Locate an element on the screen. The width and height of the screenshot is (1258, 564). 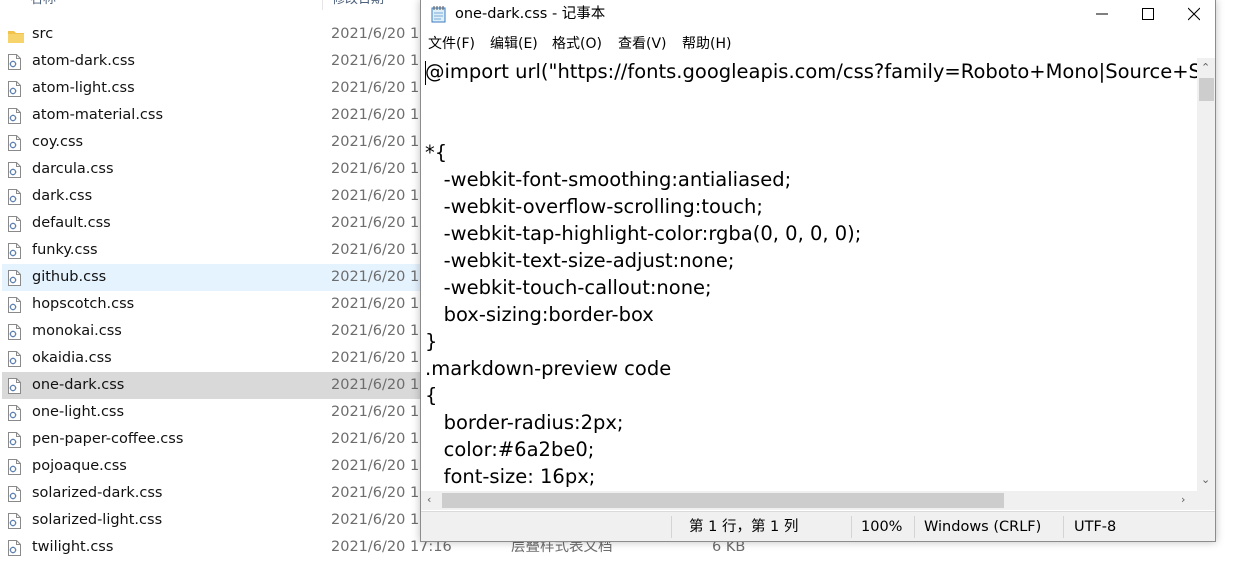
file-name: one-light.css is located at coordinates (78, 412).